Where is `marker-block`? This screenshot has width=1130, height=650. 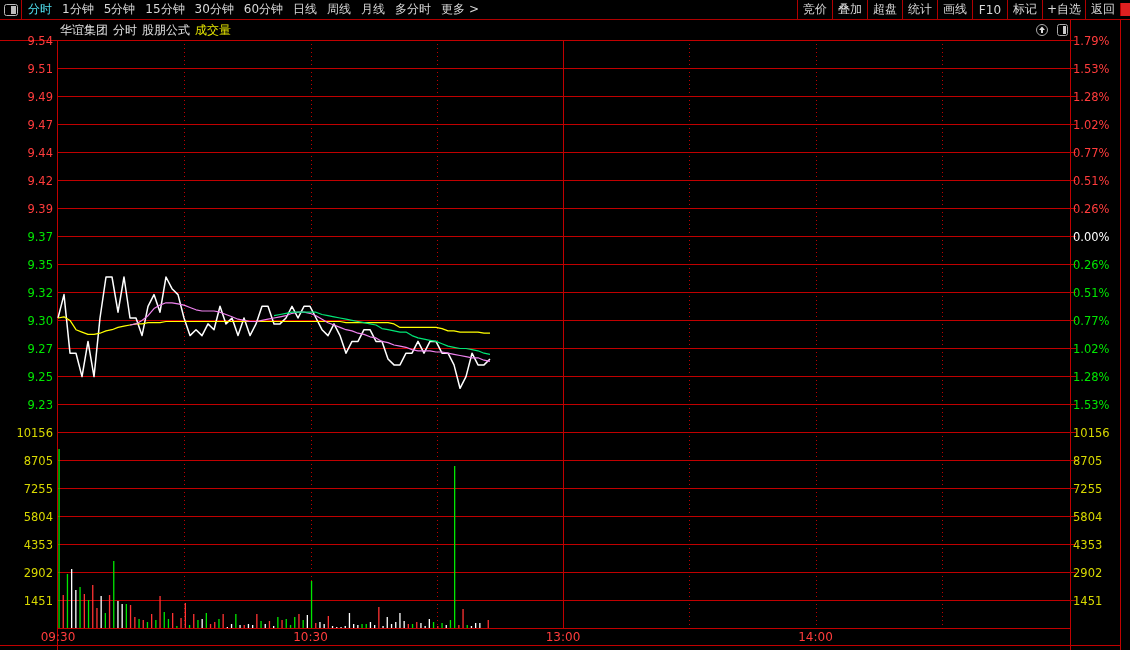 marker-block is located at coordinates (1125, 9).